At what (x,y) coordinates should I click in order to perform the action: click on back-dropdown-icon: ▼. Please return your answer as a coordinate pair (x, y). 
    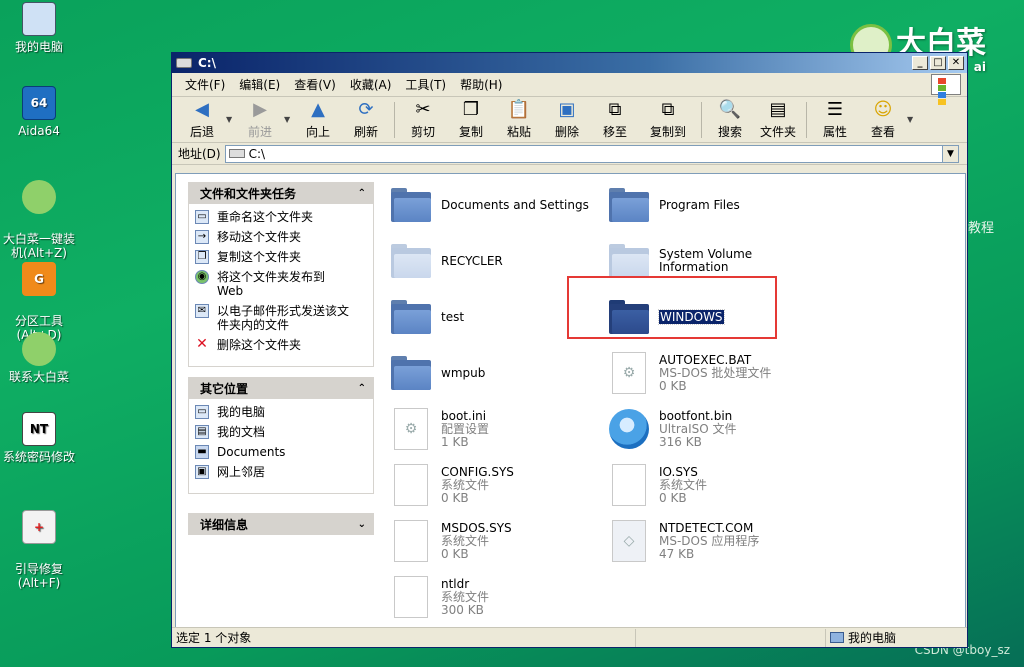
    Looking at the image, I should click on (231, 119).